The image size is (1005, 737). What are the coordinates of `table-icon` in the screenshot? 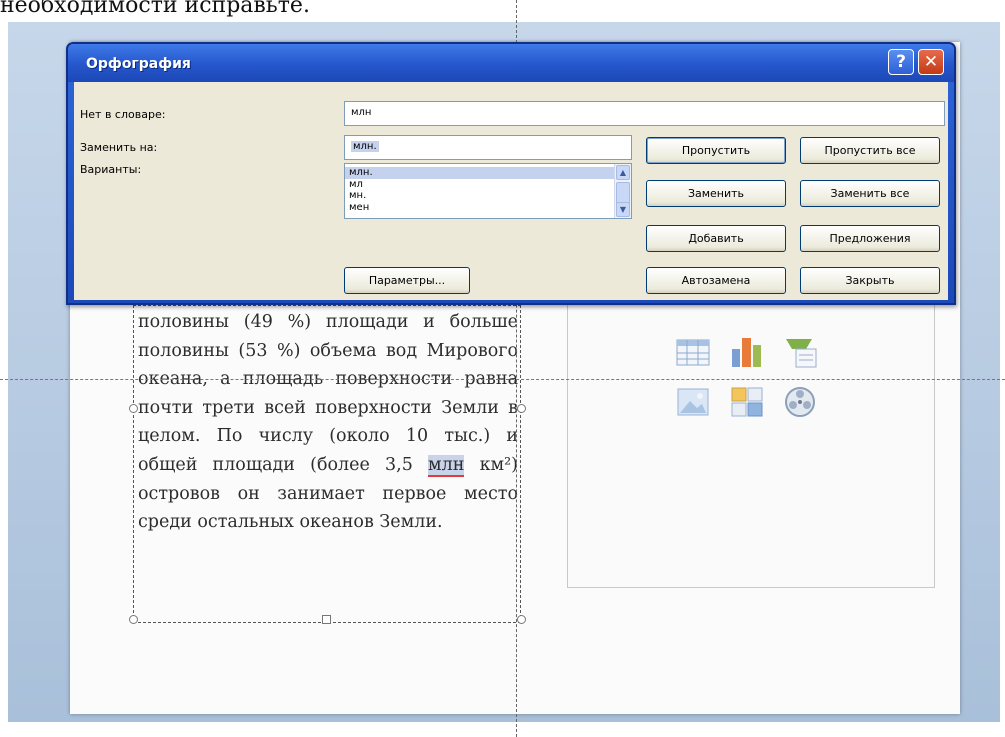 It's located at (693, 352).